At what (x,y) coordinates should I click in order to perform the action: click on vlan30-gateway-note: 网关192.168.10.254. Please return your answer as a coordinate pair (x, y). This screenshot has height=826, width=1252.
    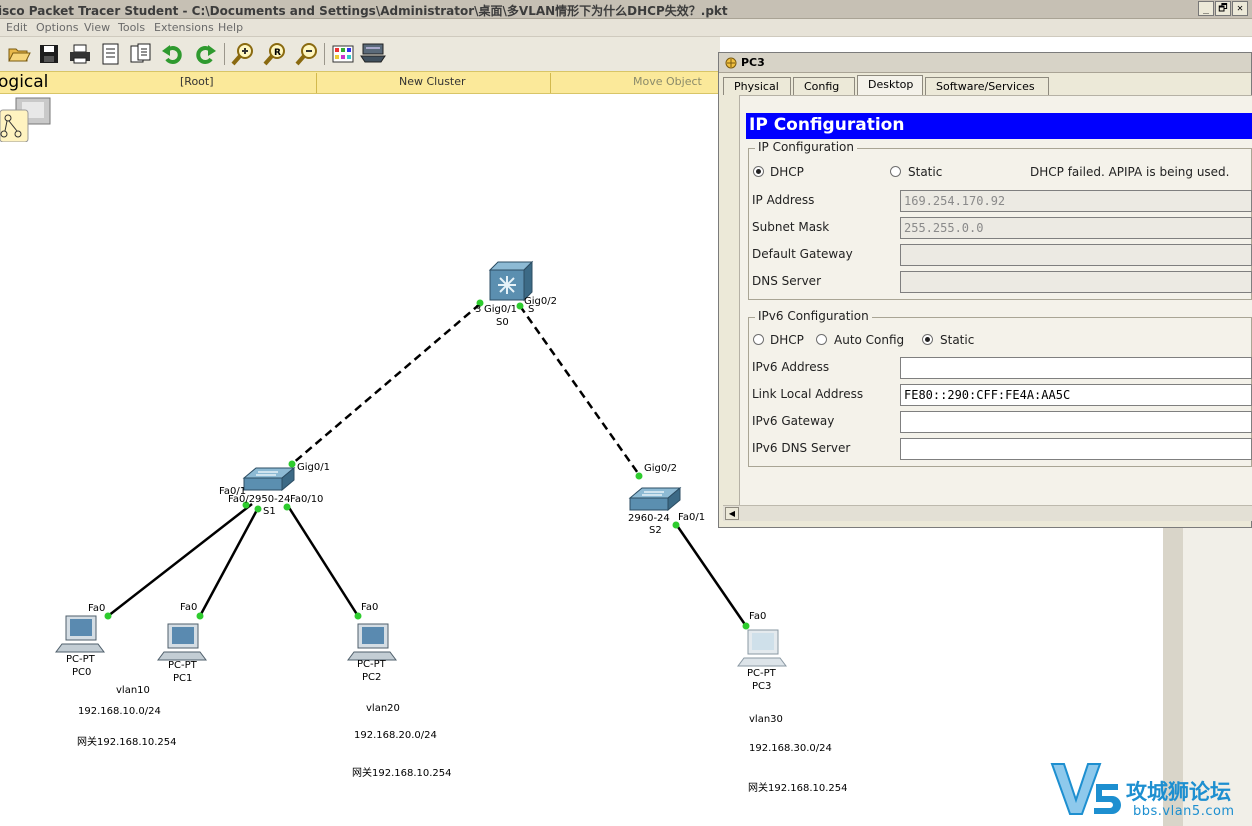
    Looking at the image, I should click on (798, 788).